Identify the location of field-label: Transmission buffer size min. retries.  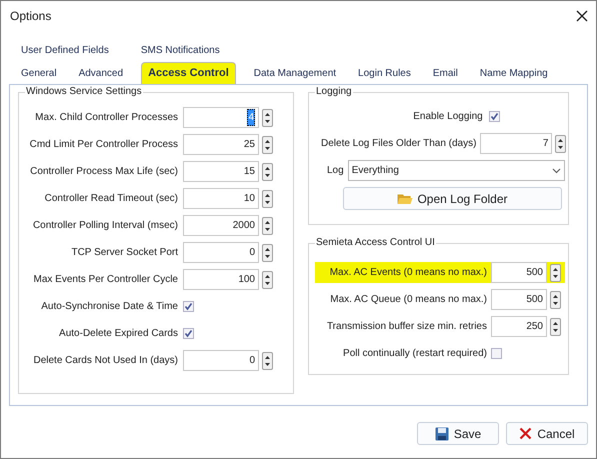
(407, 327).